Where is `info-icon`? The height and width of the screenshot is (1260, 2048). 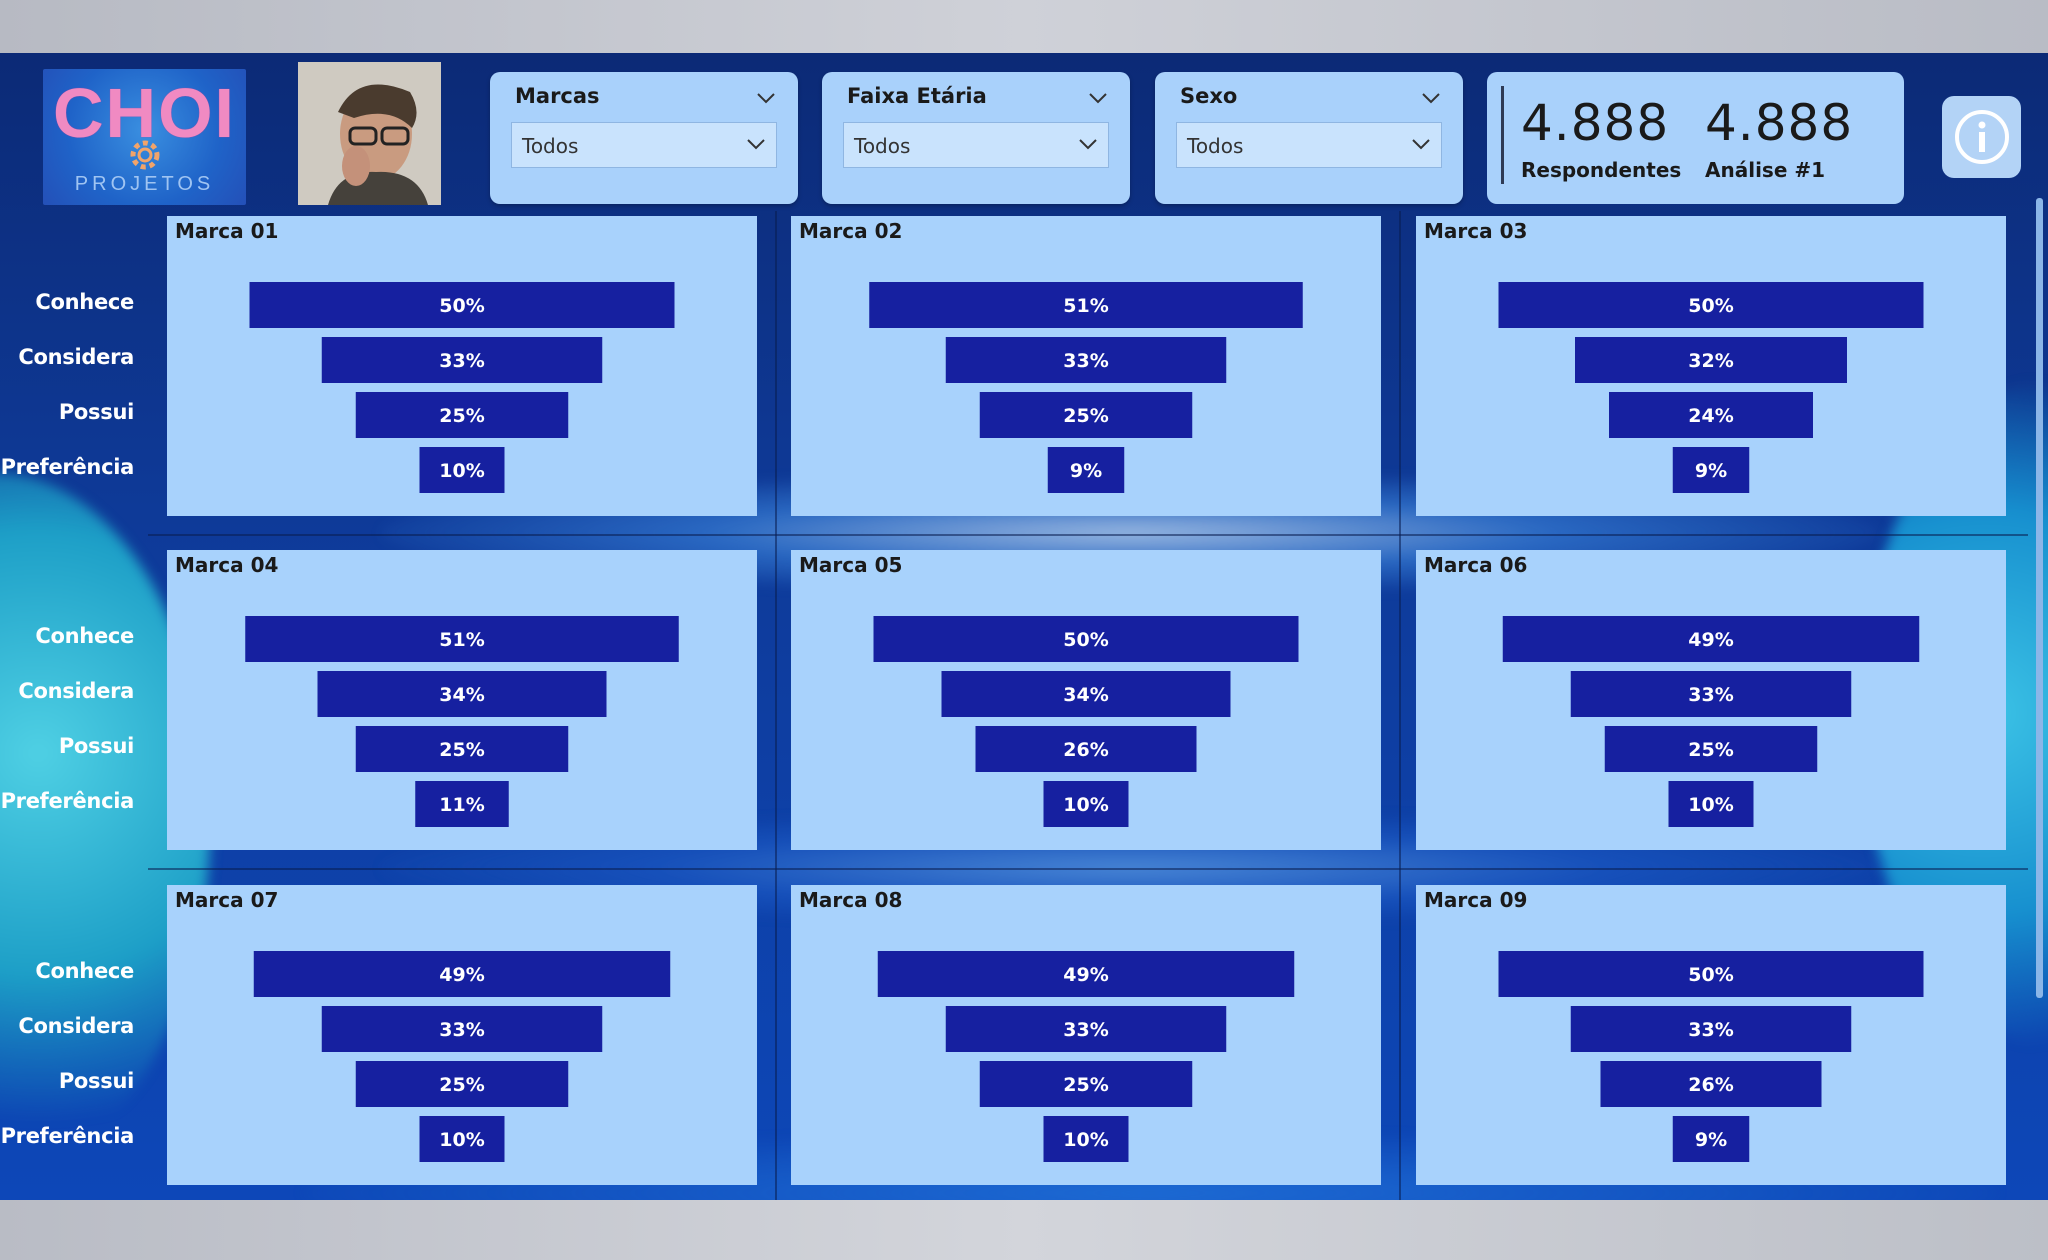 info-icon is located at coordinates (1982, 137).